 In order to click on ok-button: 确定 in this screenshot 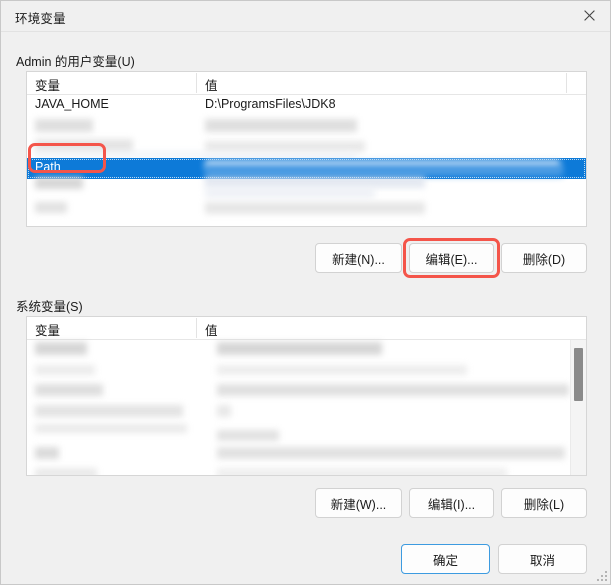, I will do `click(445, 559)`.